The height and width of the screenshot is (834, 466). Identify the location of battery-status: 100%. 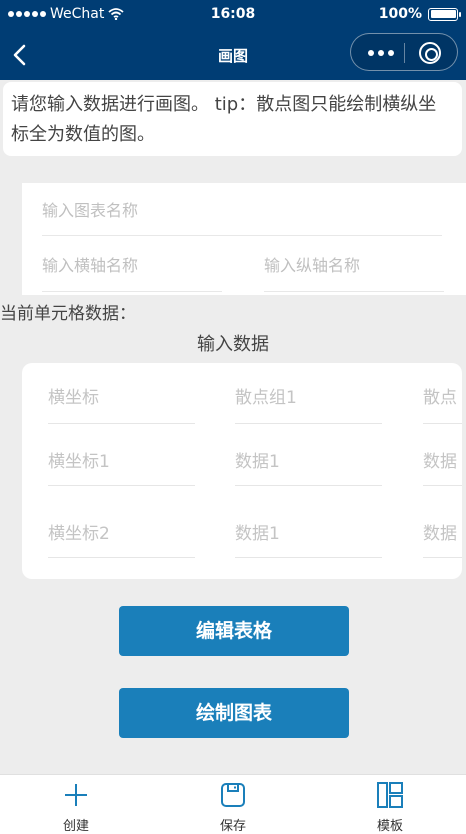
(419, 14).